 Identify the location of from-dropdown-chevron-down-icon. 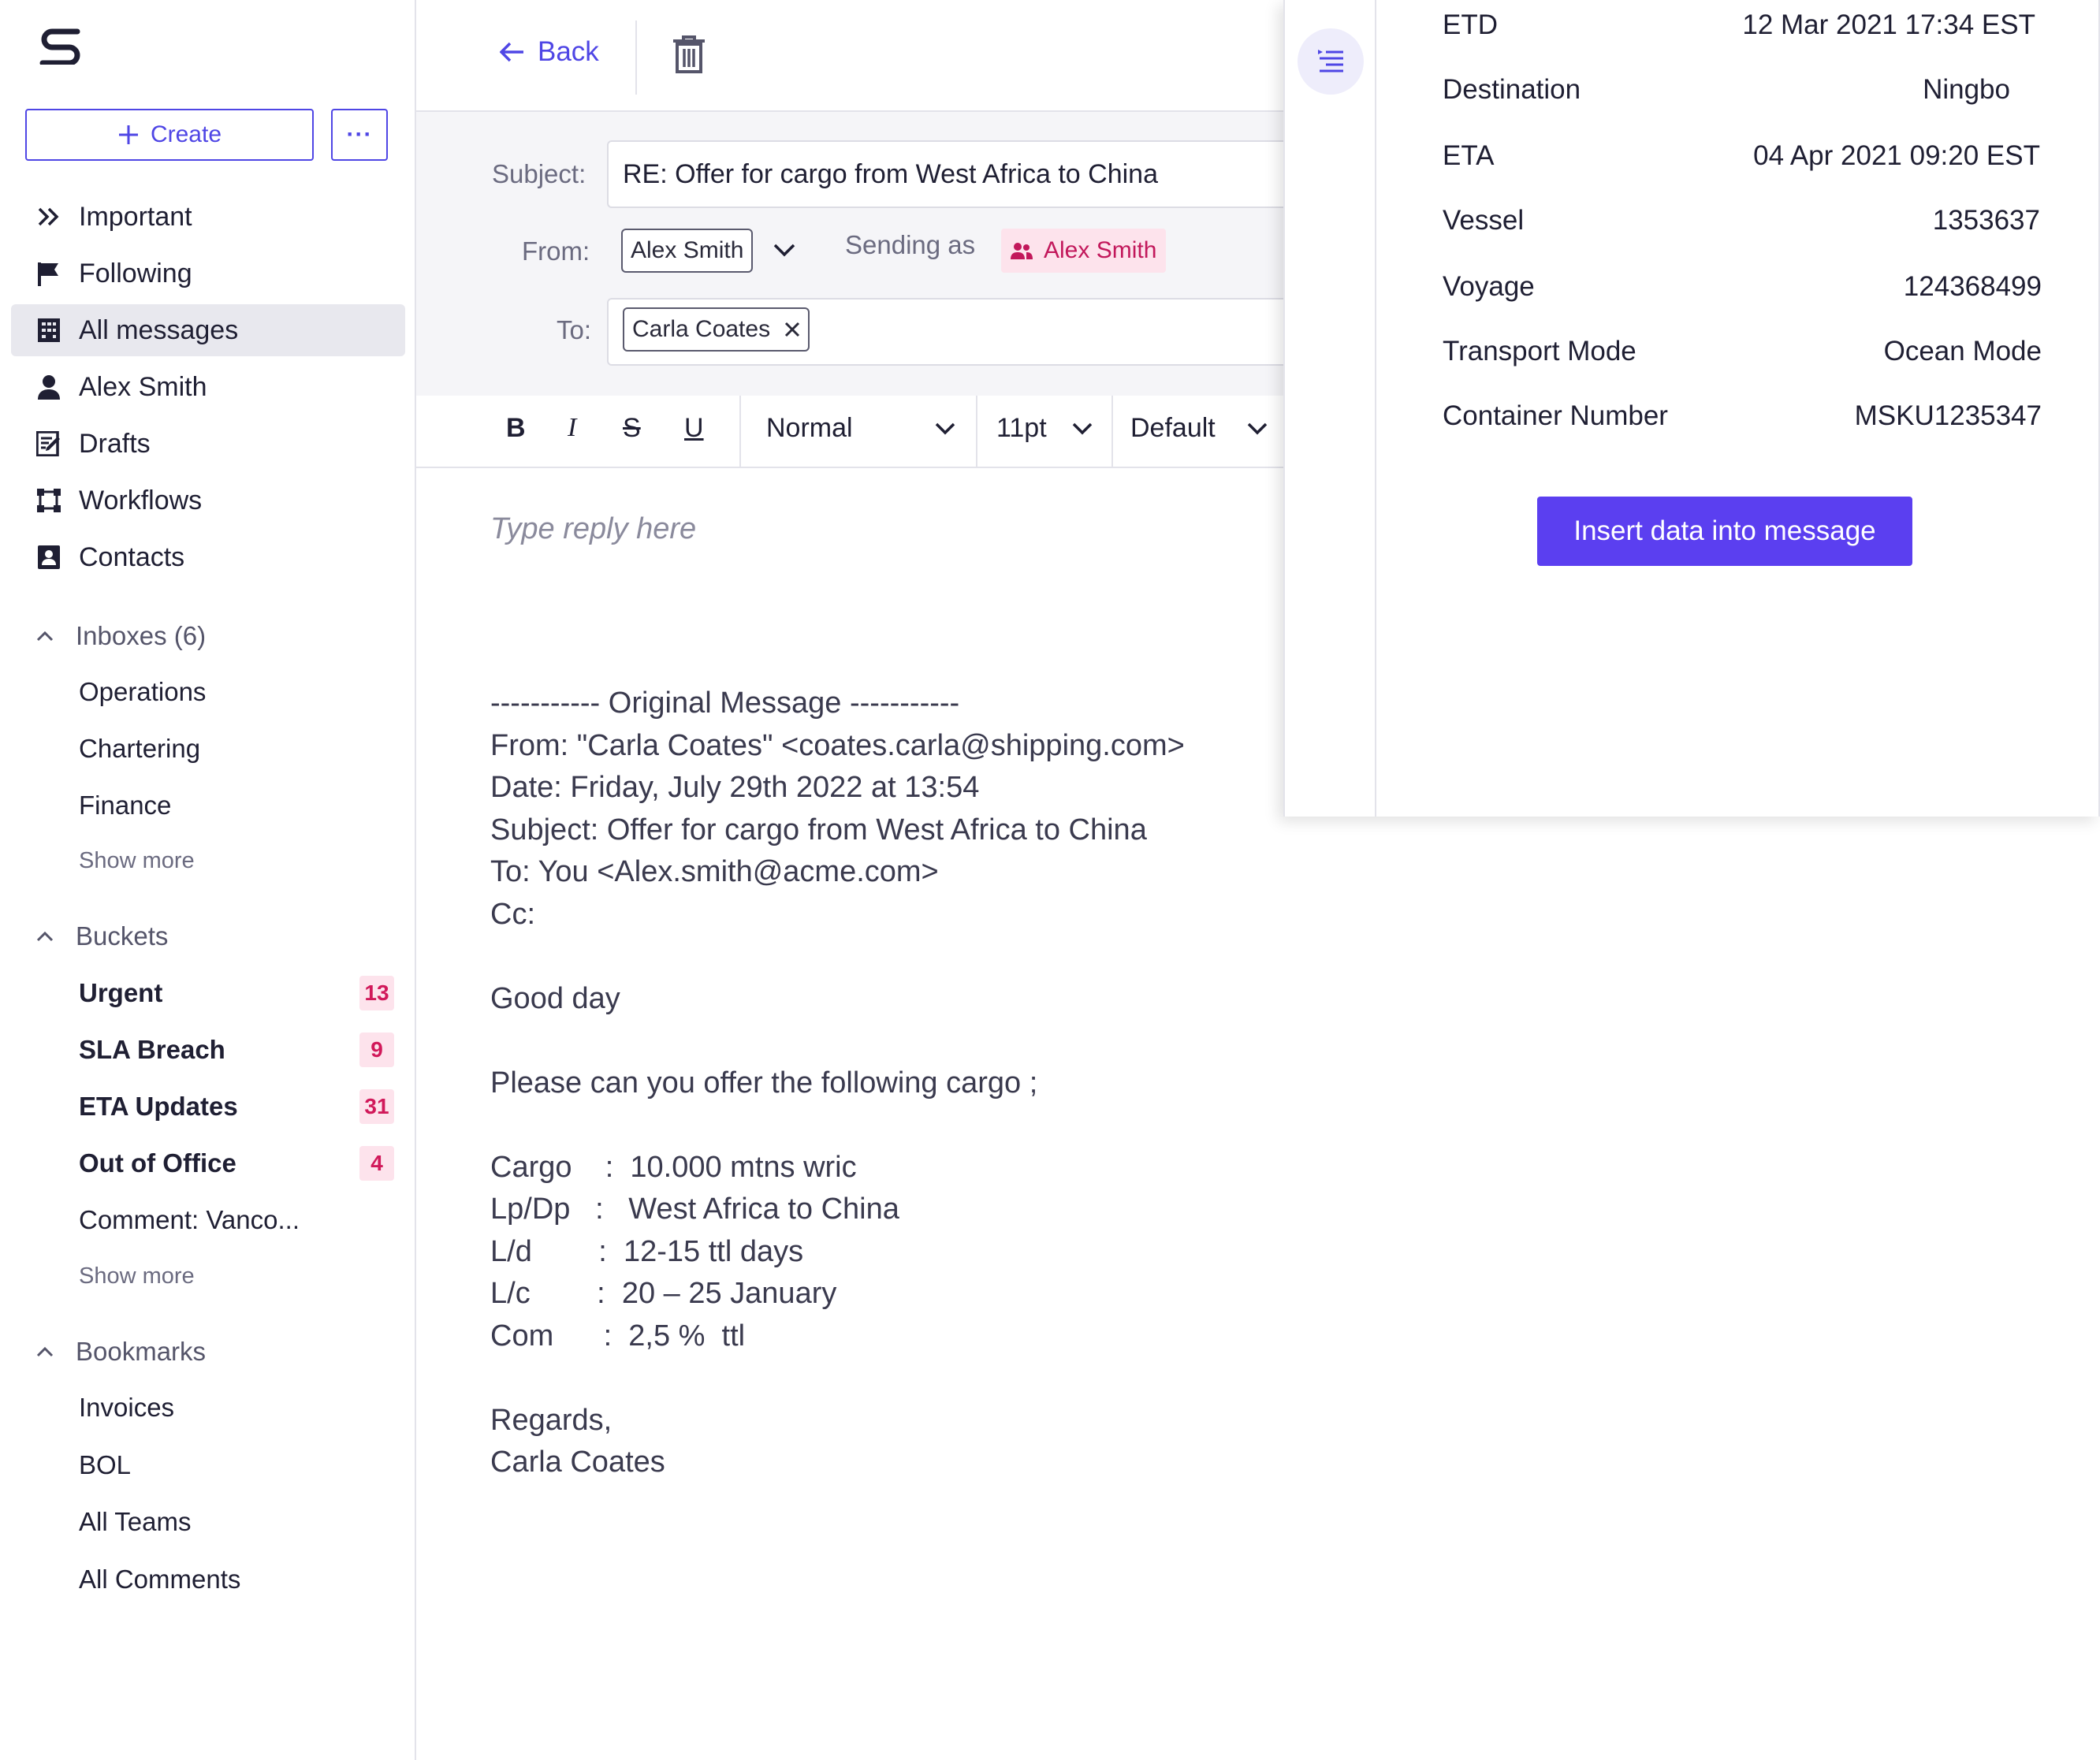
(784, 251).